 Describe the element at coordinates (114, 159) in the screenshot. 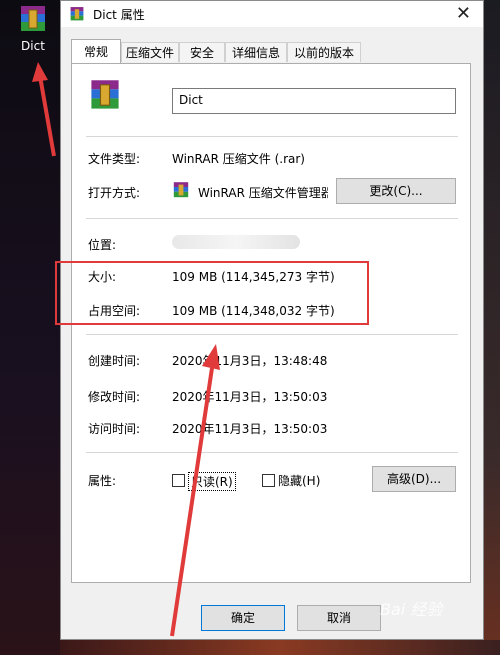

I see `file-type-label: 文件类型:` at that location.